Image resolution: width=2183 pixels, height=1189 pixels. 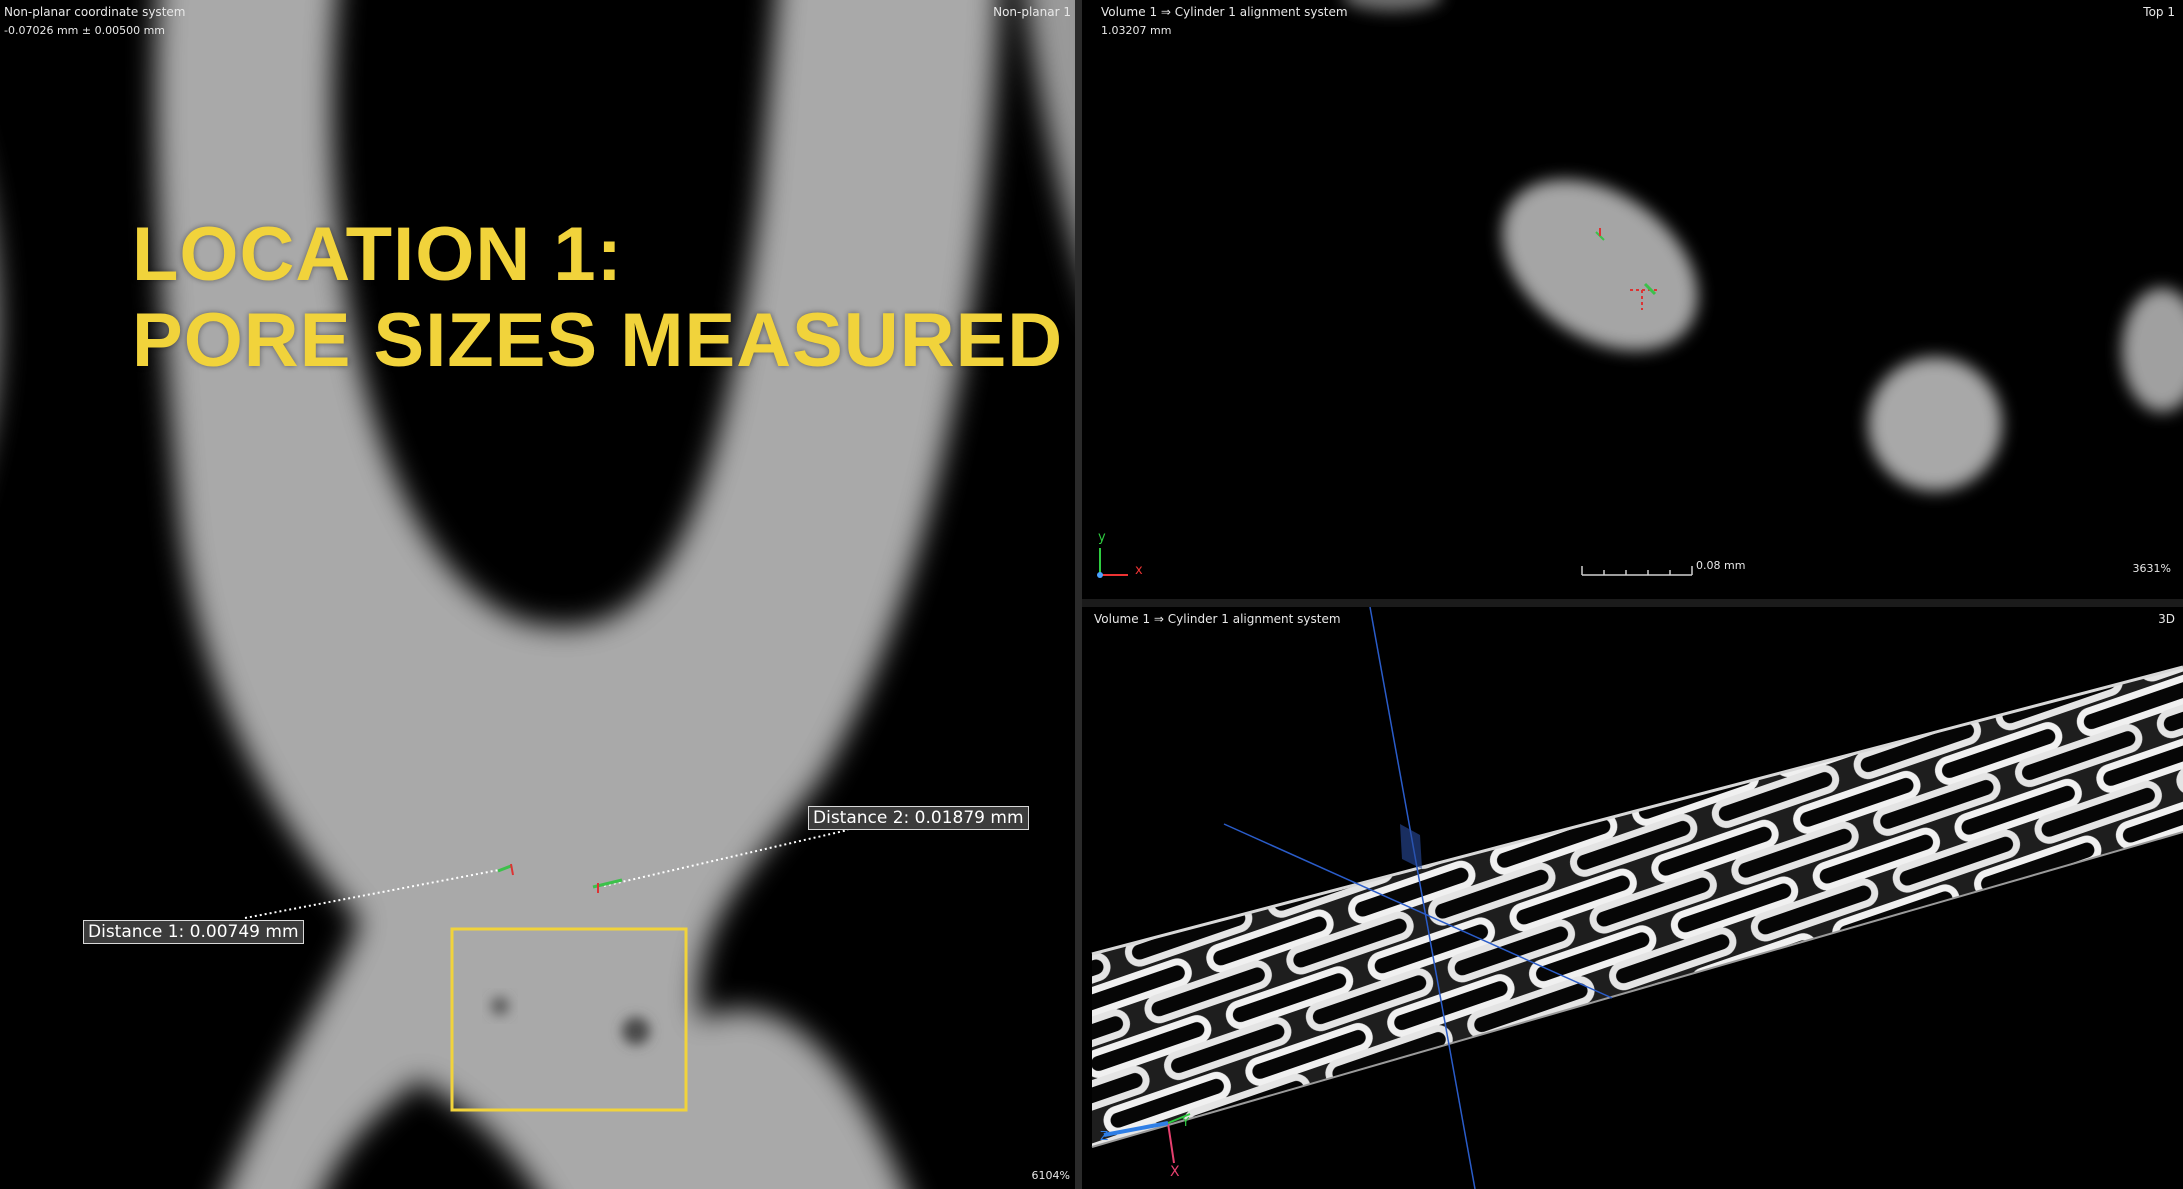 What do you see at coordinates (1136, 30) in the screenshot?
I see `value-readout: 1.03207 mm` at bounding box center [1136, 30].